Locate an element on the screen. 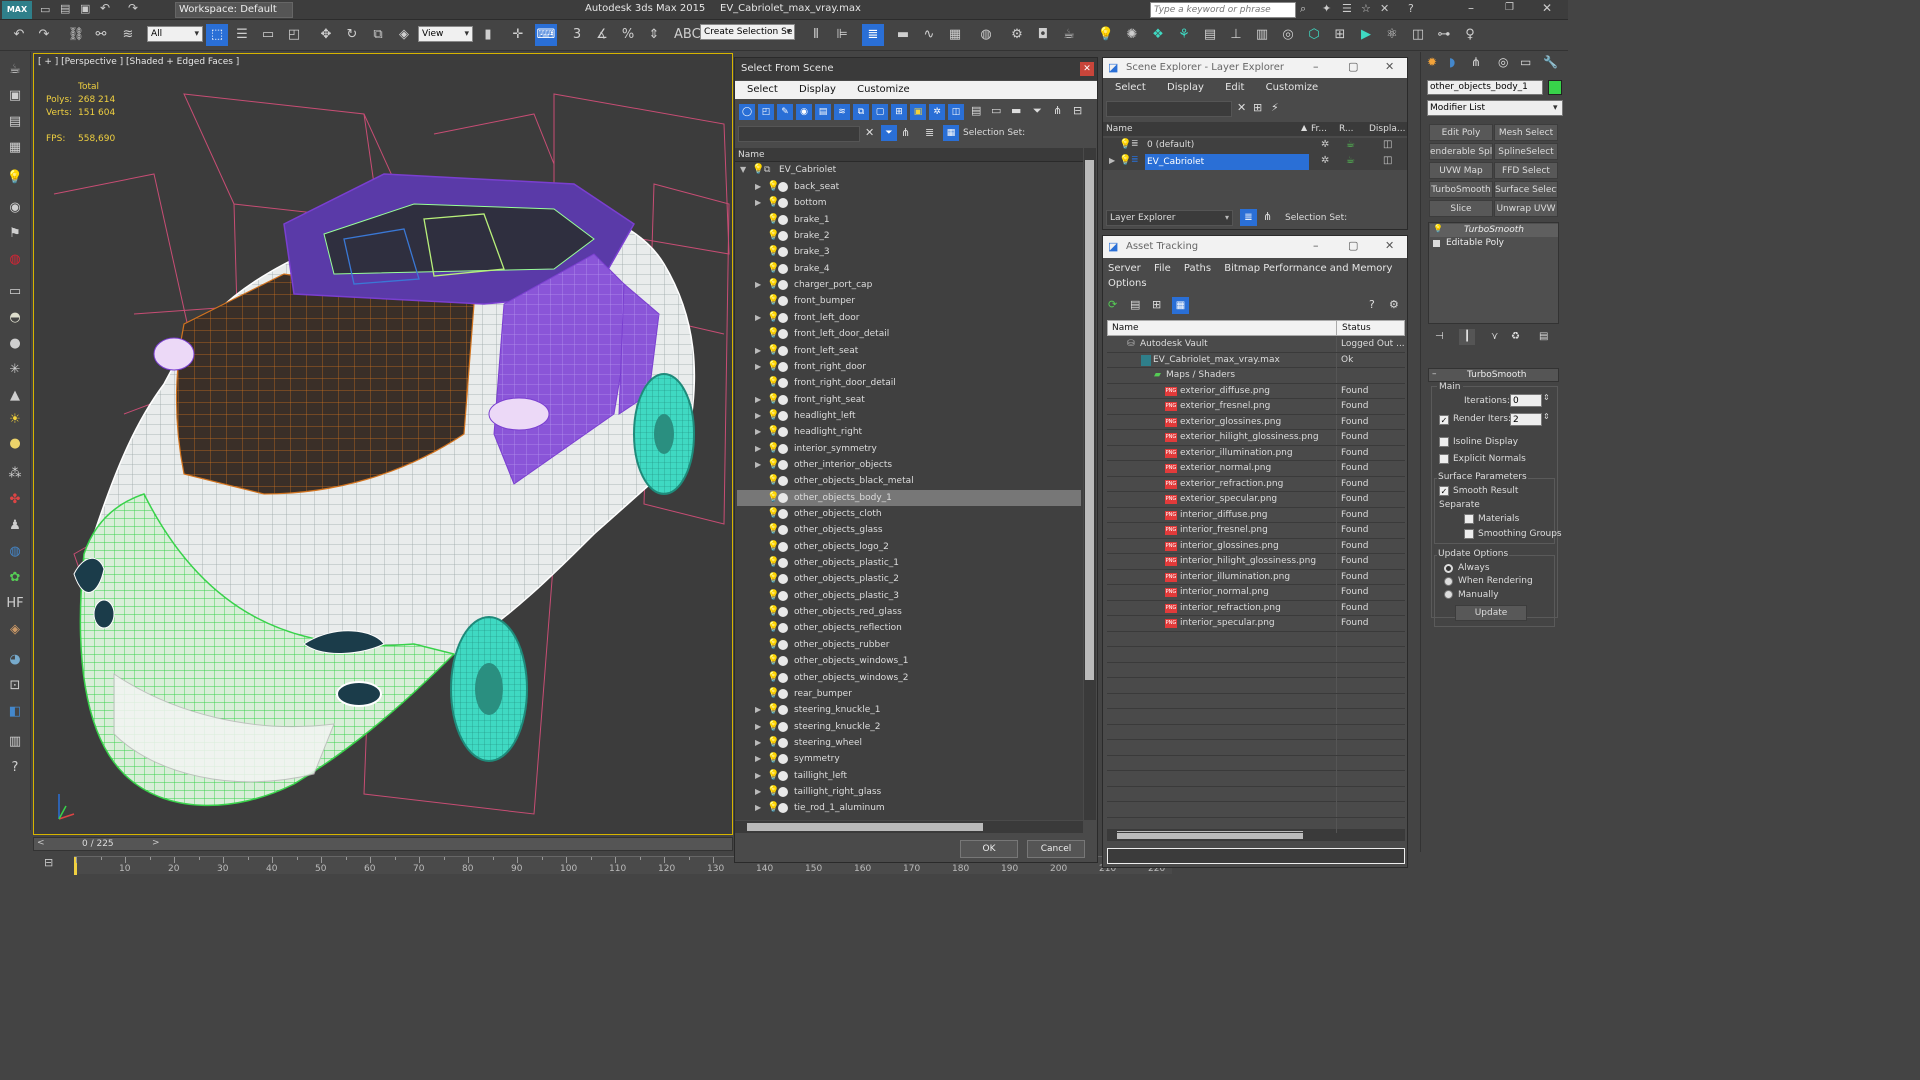 The image size is (1920, 1080). select-menu-select: Select is located at coordinates (762, 90).